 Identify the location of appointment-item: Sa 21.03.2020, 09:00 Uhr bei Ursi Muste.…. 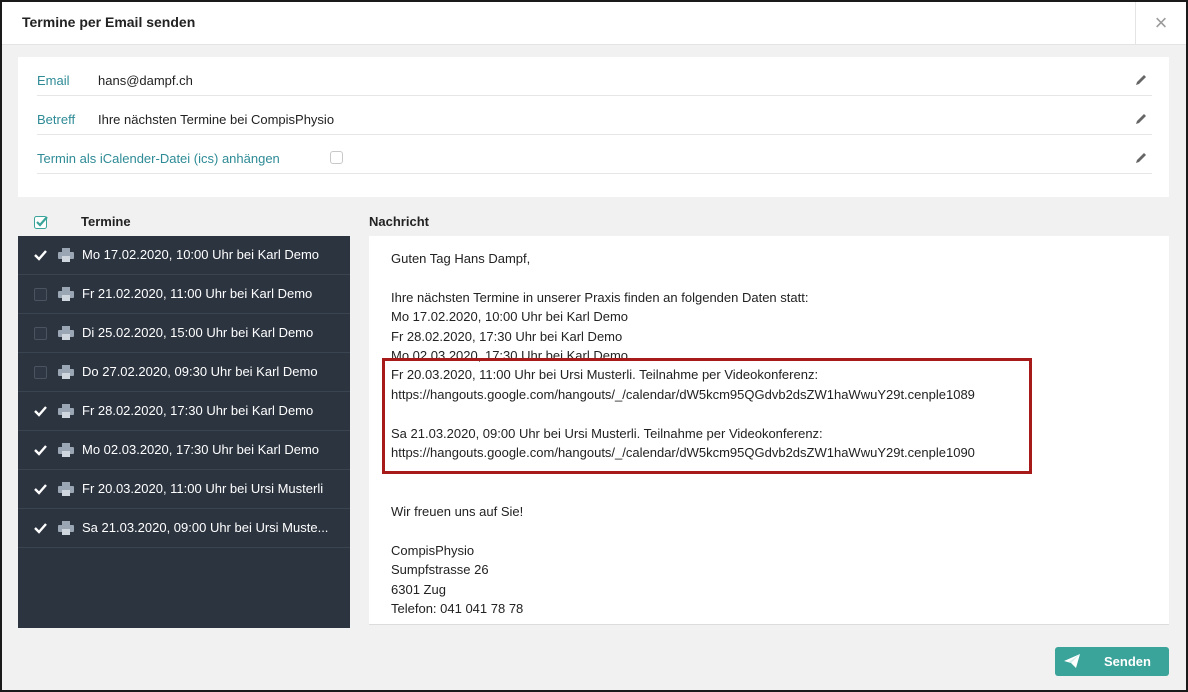
(184, 528).